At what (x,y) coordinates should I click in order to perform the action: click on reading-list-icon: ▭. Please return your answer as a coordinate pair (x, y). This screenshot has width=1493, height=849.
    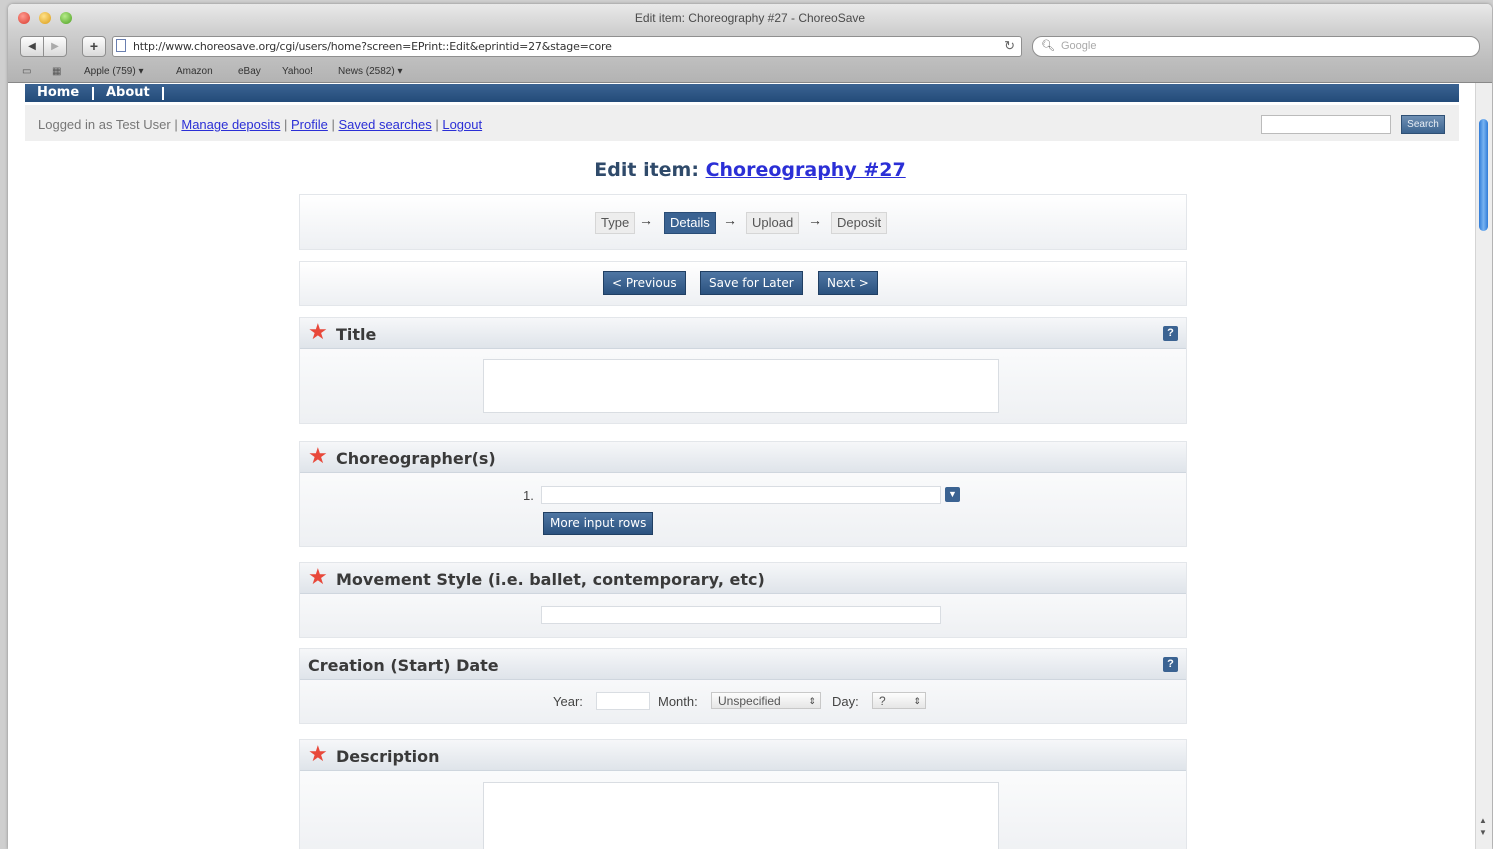
    Looking at the image, I should click on (26, 71).